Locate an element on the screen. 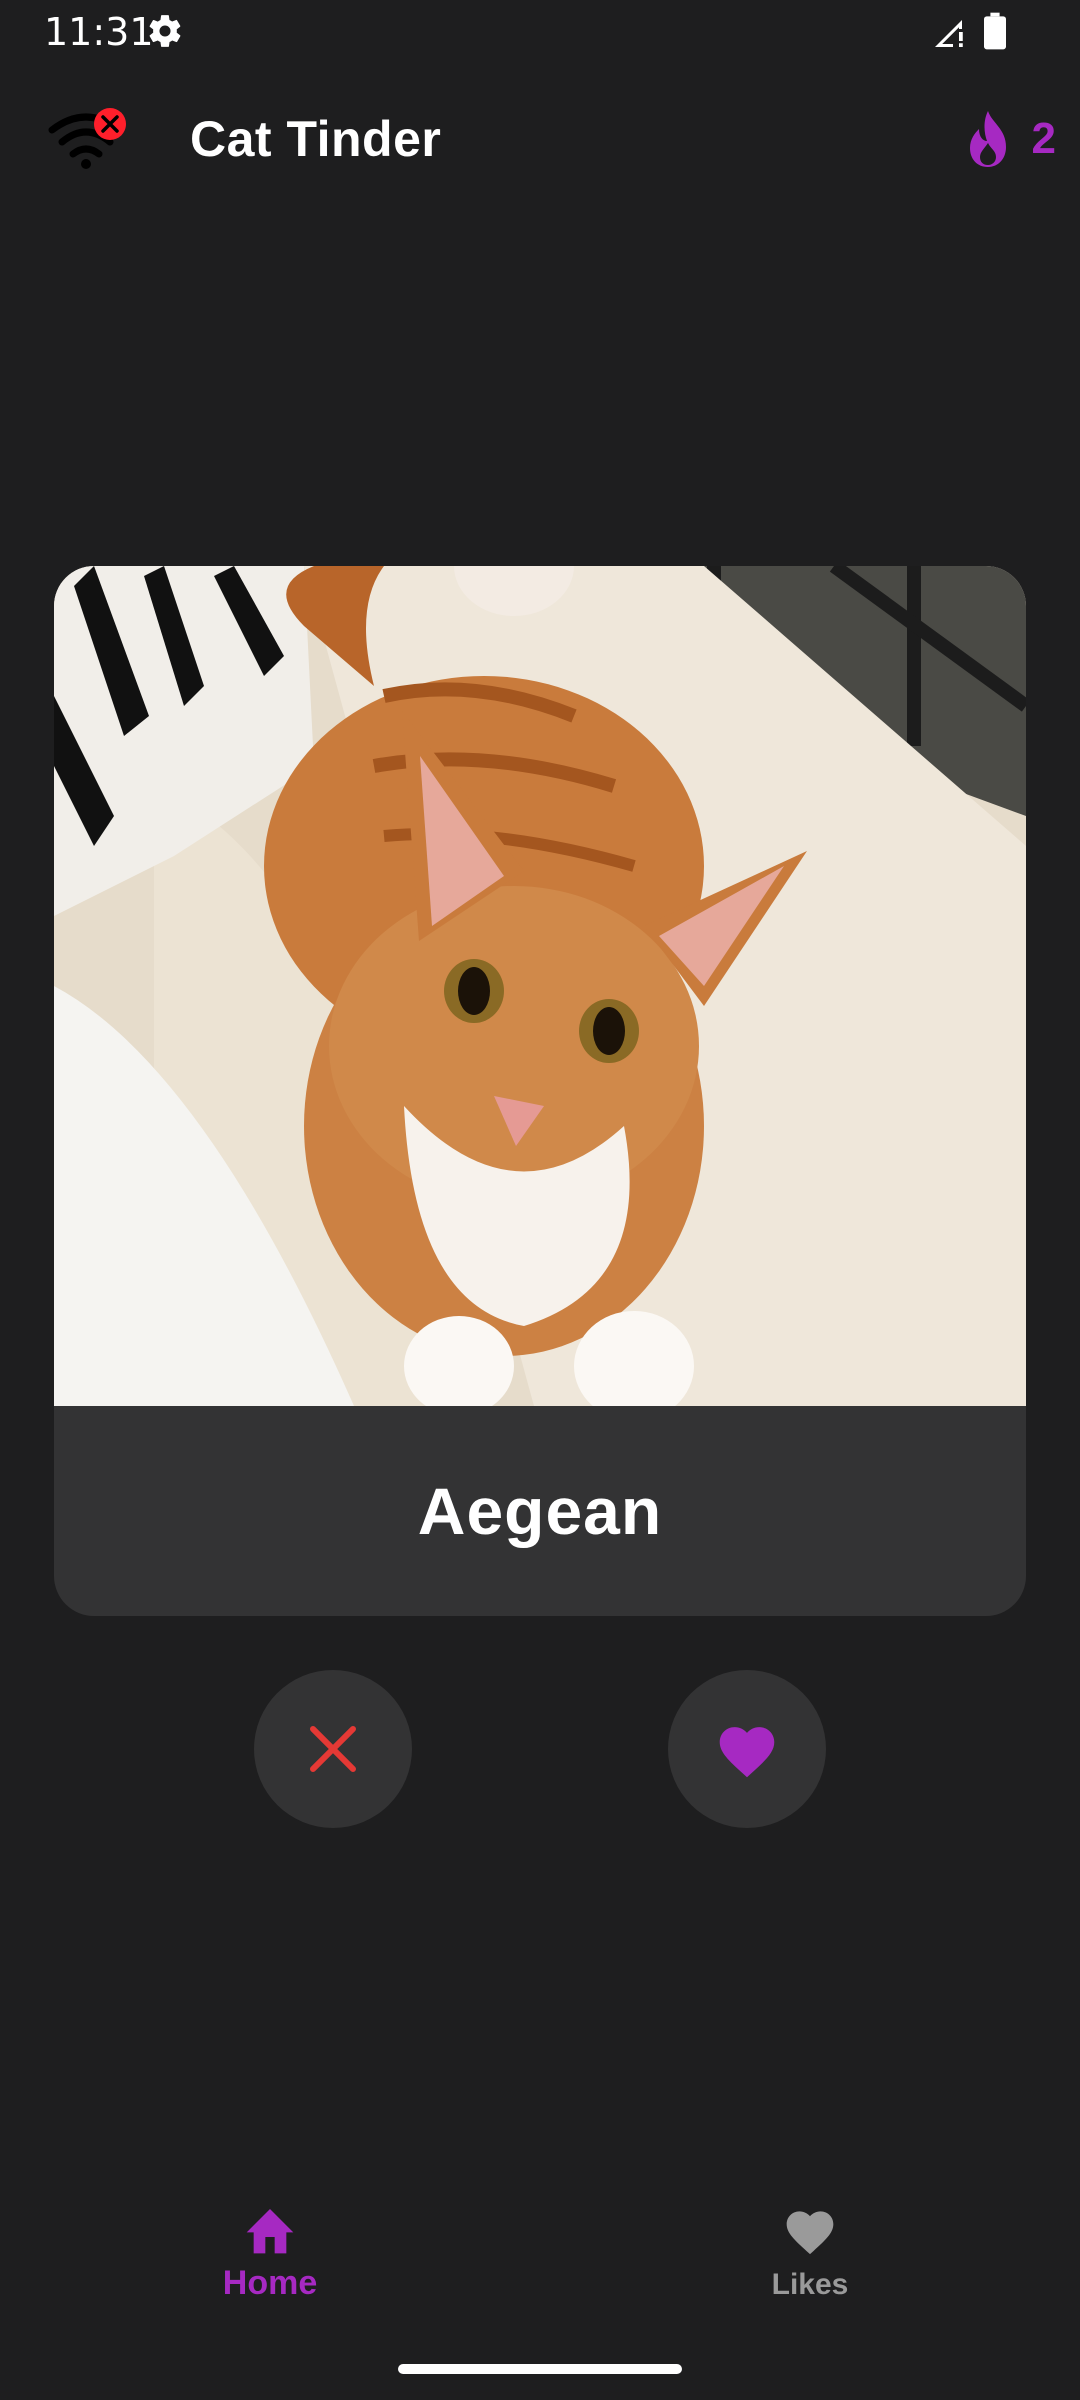 This screenshot has width=1080, height=2400. gesture-bar is located at coordinates (540, 2369).